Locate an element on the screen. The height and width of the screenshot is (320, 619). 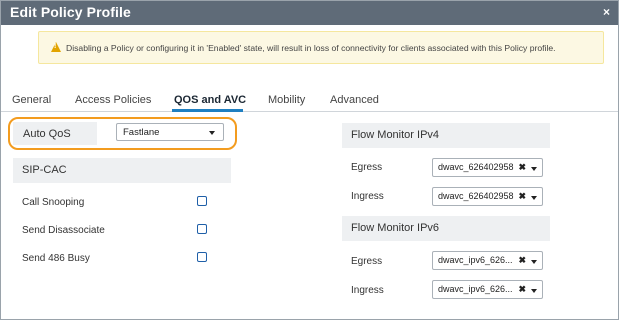
tab-general: General is located at coordinates (31, 100).